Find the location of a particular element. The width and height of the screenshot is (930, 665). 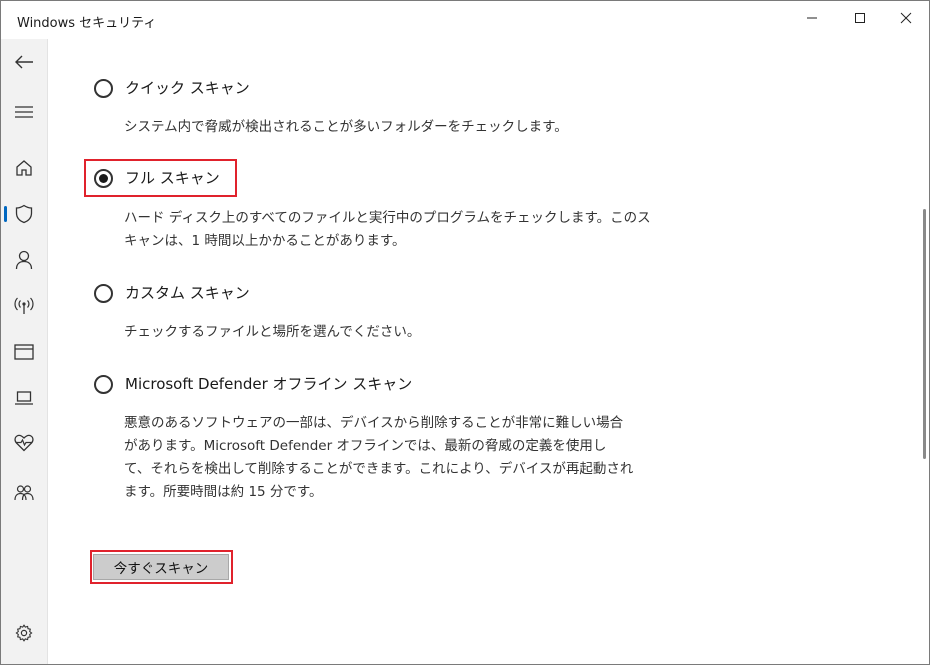

sidebar is located at coordinates (24, 351).